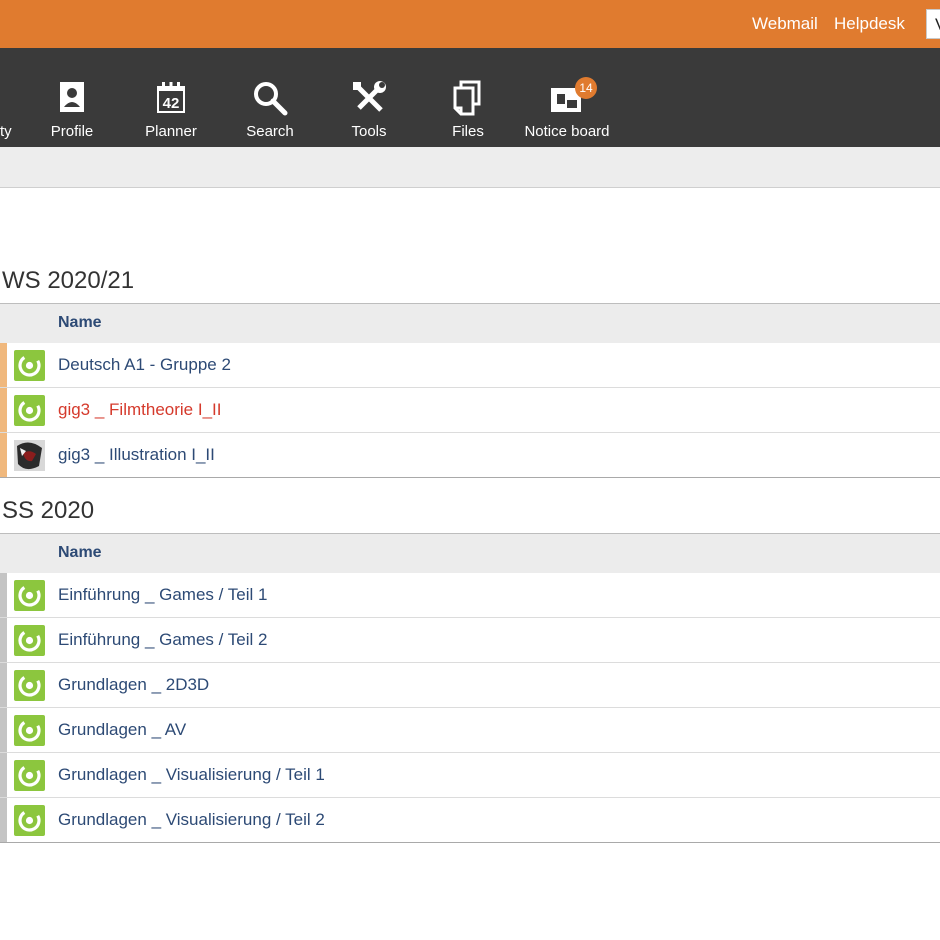 The width and height of the screenshot is (940, 940). Describe the element at coordinates (785, 24) in the screenshot. I see `webmail-link: Webmail` at that location.